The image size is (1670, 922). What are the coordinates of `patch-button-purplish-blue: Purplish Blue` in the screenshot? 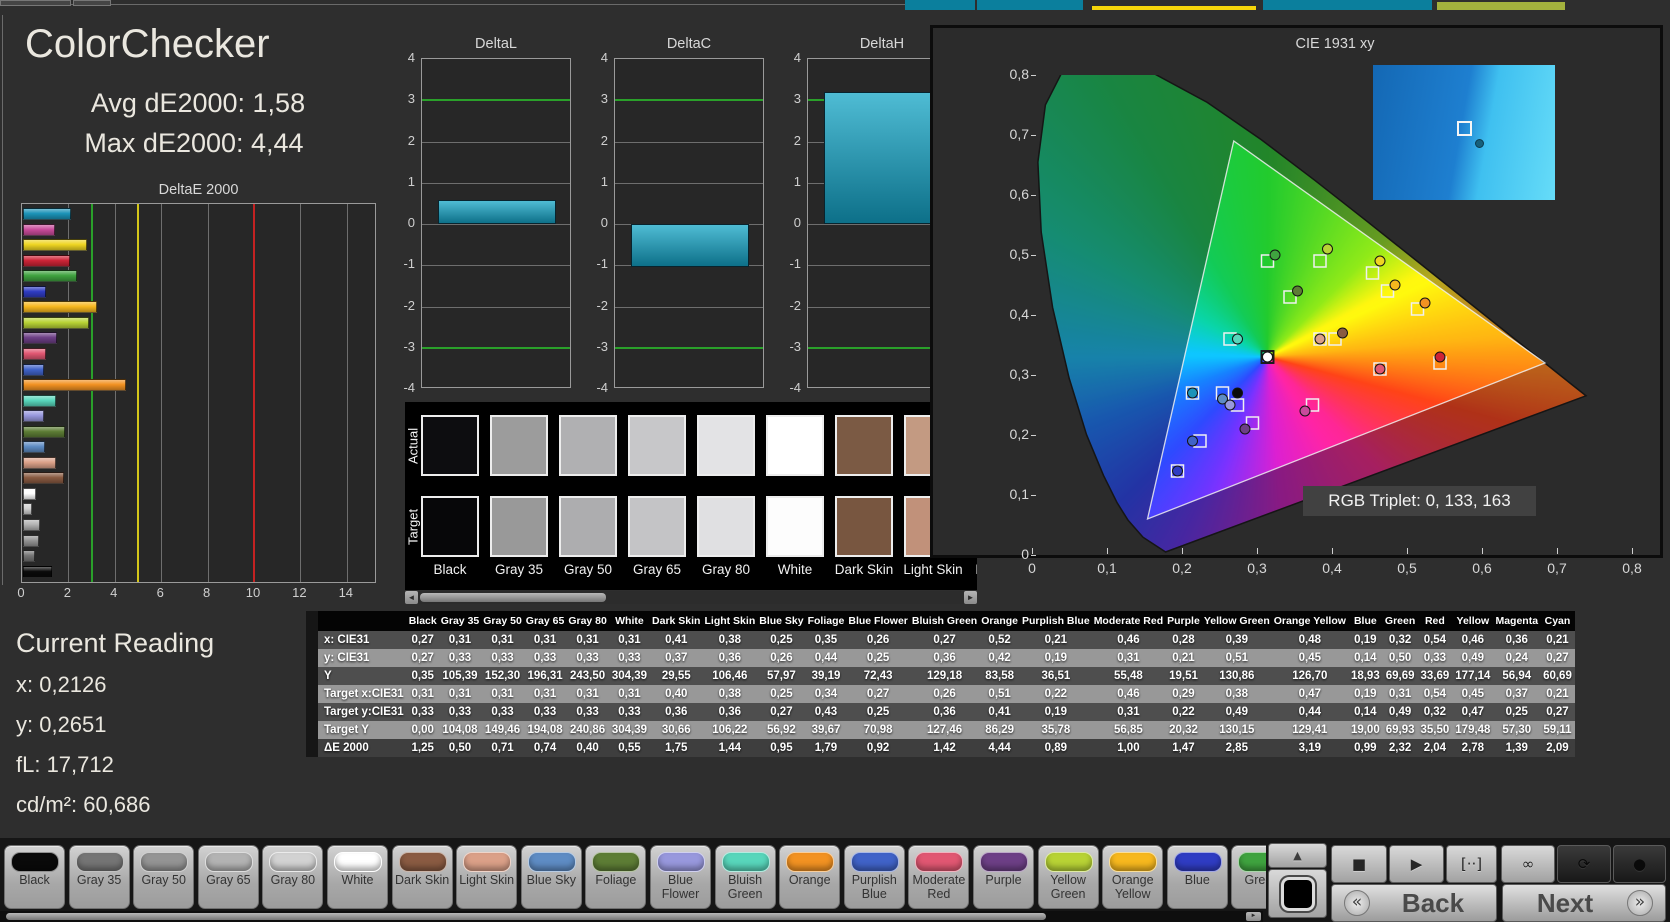 It's located at (874, 877).